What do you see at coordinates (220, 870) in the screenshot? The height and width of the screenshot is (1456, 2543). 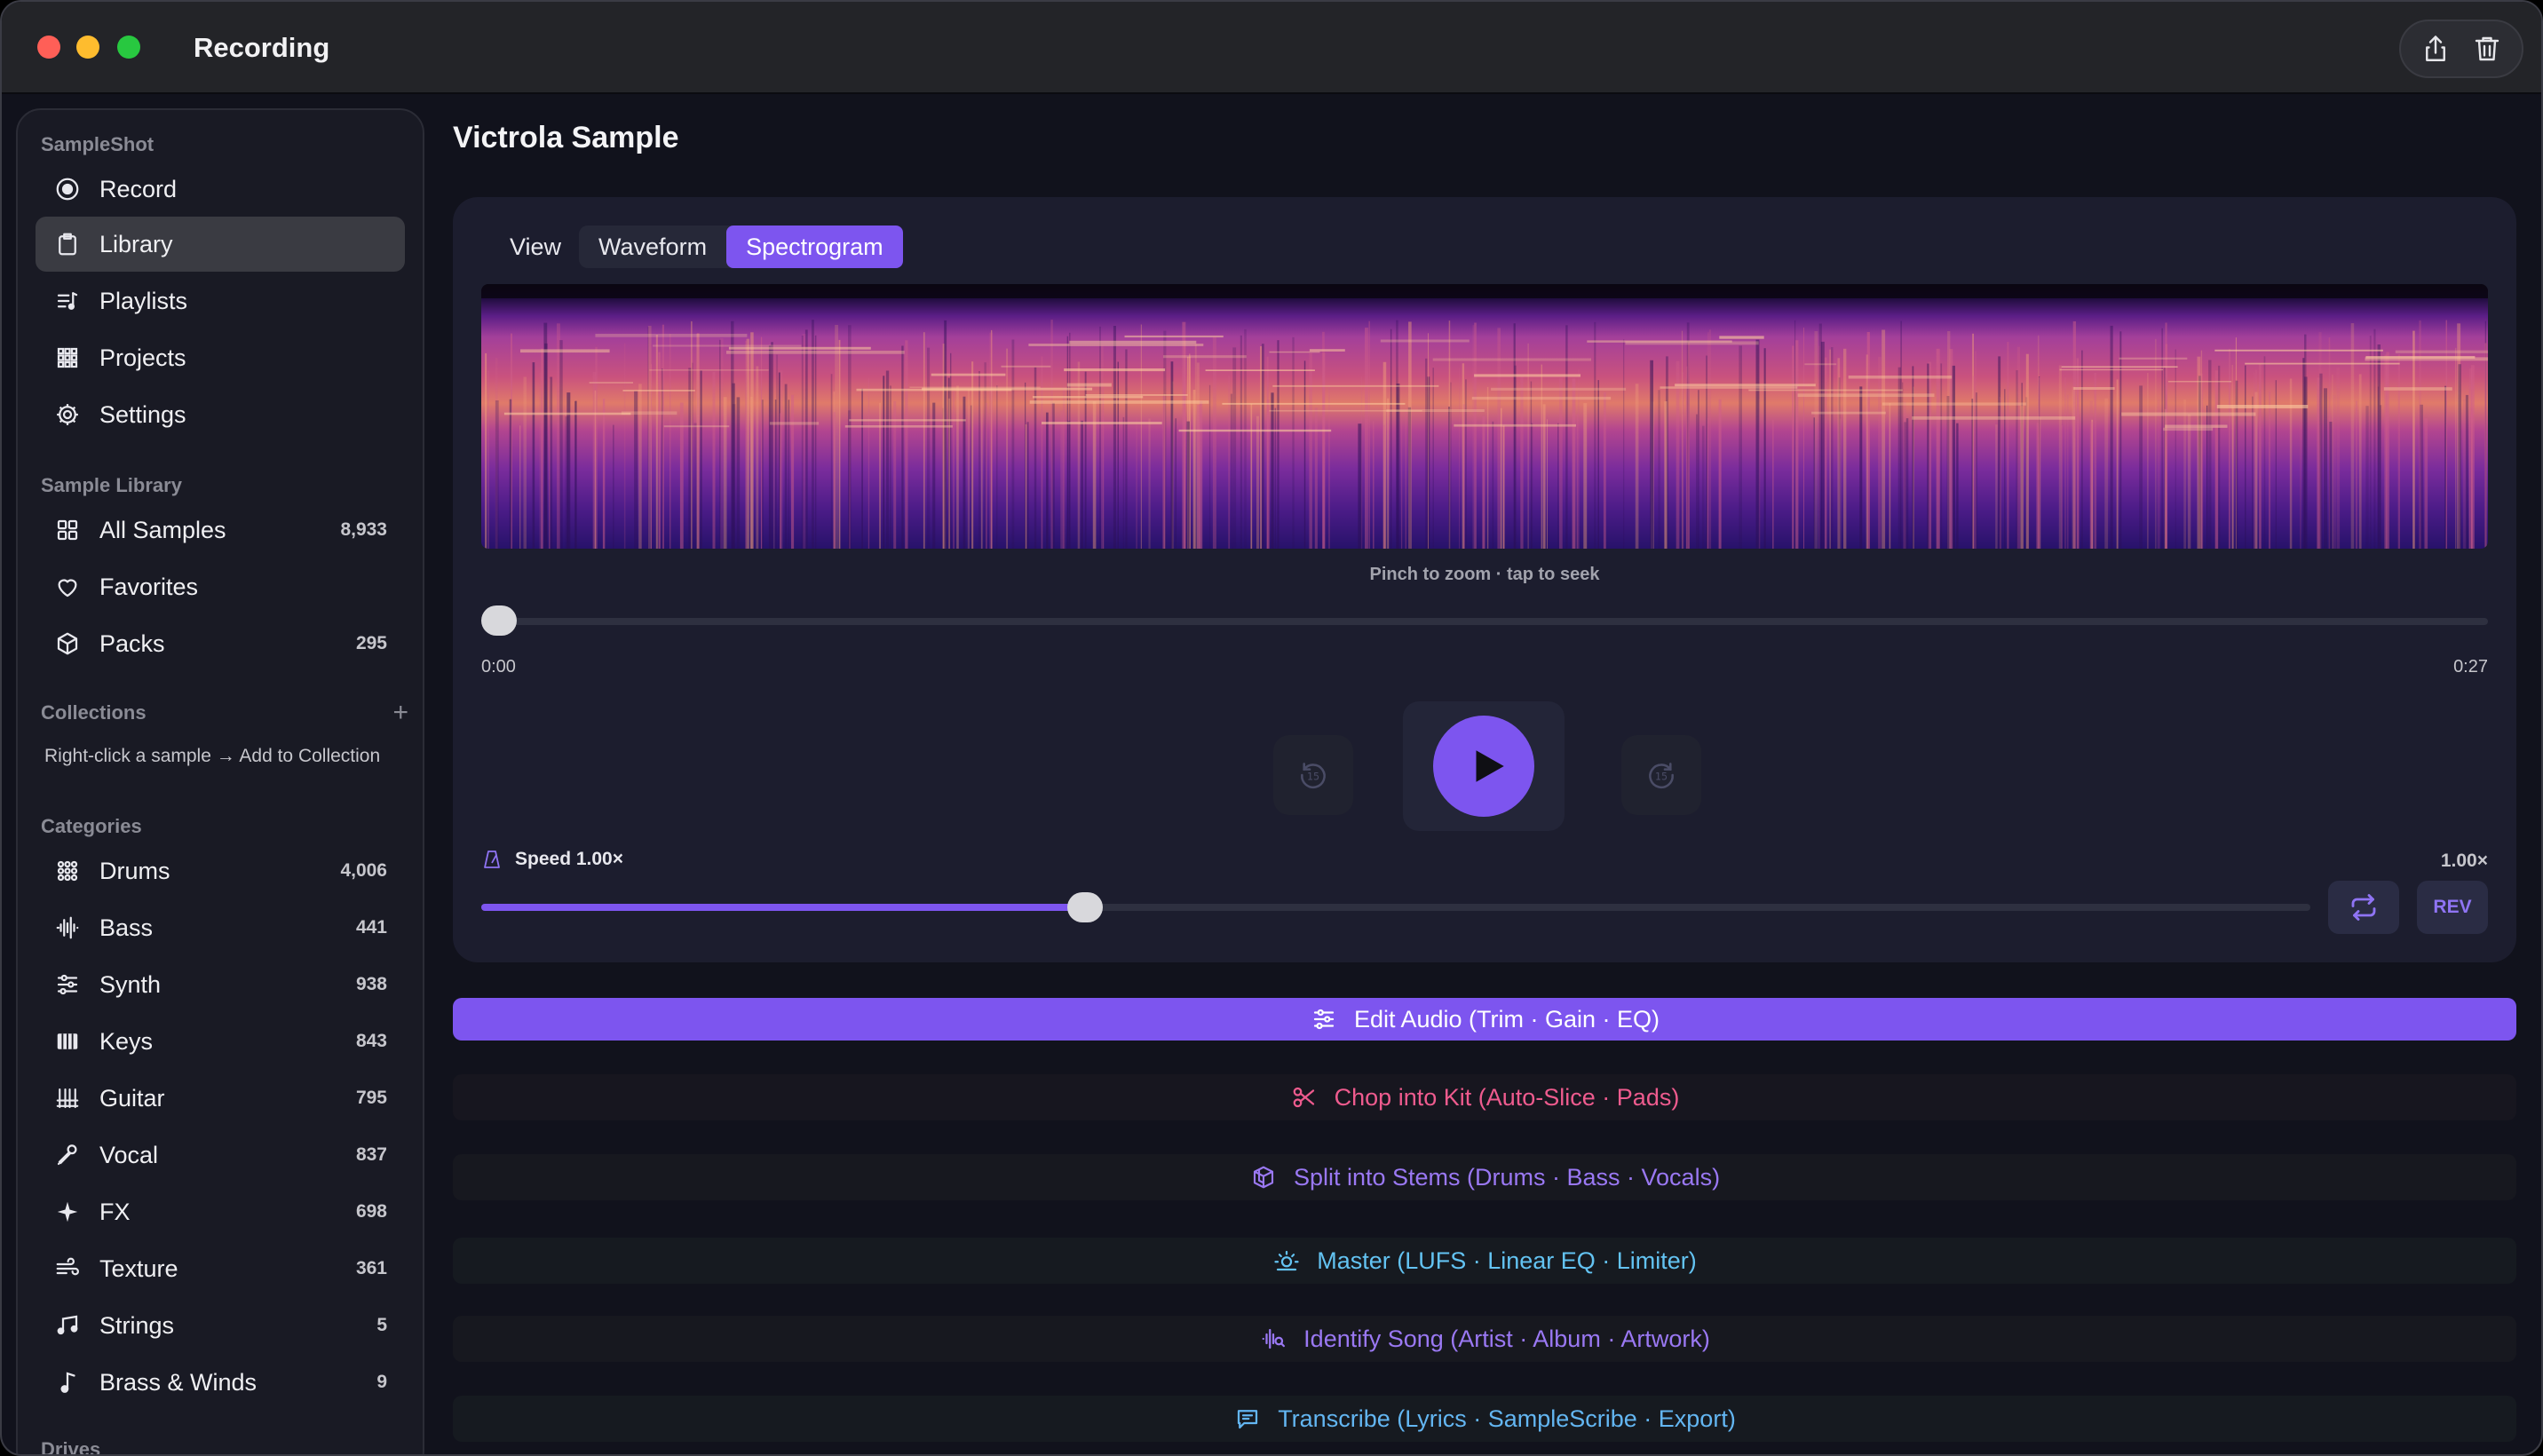 I see `sidebar-item-drums: Drums 4,006` at bounding box center [220, 870].